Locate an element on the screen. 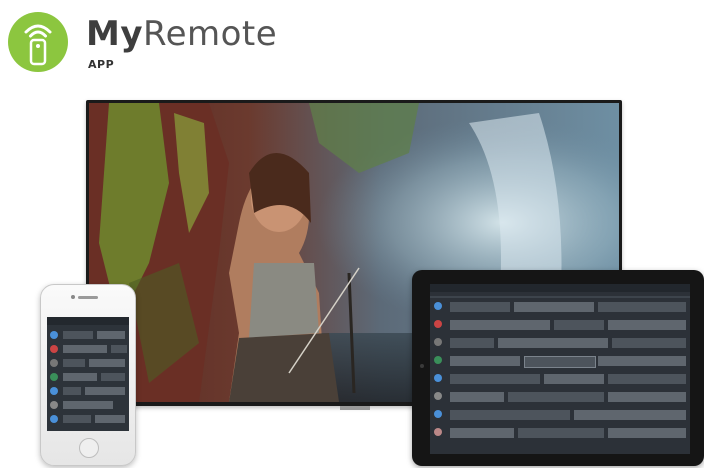  app-logo is located at coordinates (38, 42).